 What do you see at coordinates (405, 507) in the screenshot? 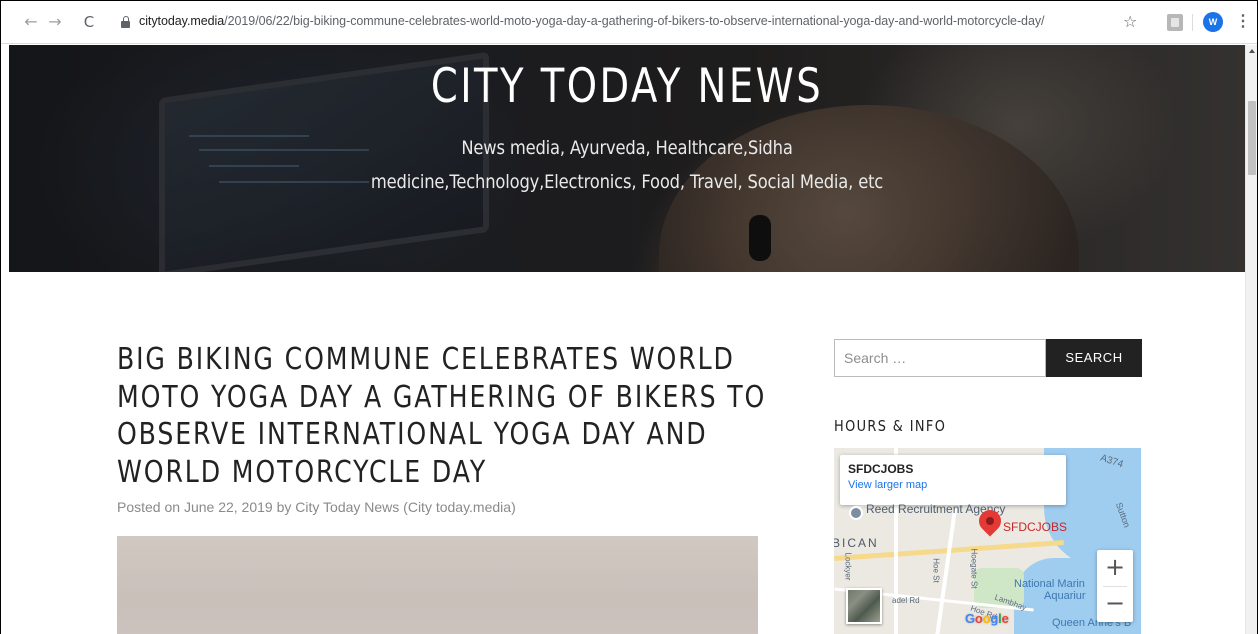
I see `author-link: City Today News (City today.media)` at bounding box center [405, 507].